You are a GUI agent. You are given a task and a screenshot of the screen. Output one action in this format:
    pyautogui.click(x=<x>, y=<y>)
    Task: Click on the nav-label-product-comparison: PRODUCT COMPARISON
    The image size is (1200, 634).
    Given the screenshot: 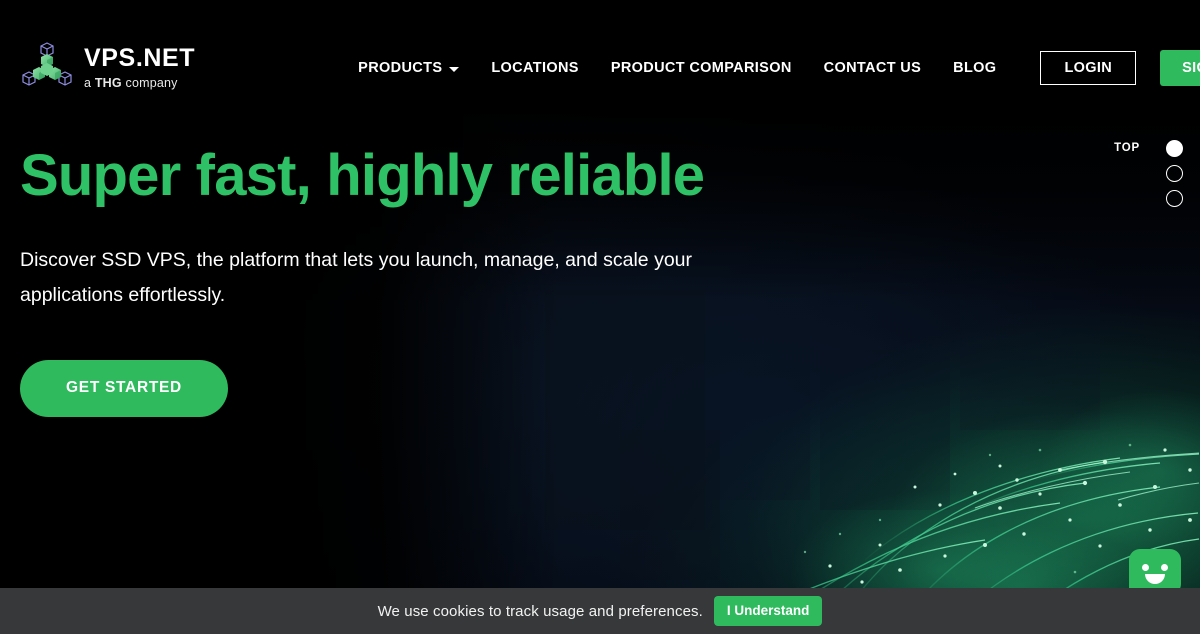 What is the action you would take?
    pyautogui.click(x=701, y=68)
    